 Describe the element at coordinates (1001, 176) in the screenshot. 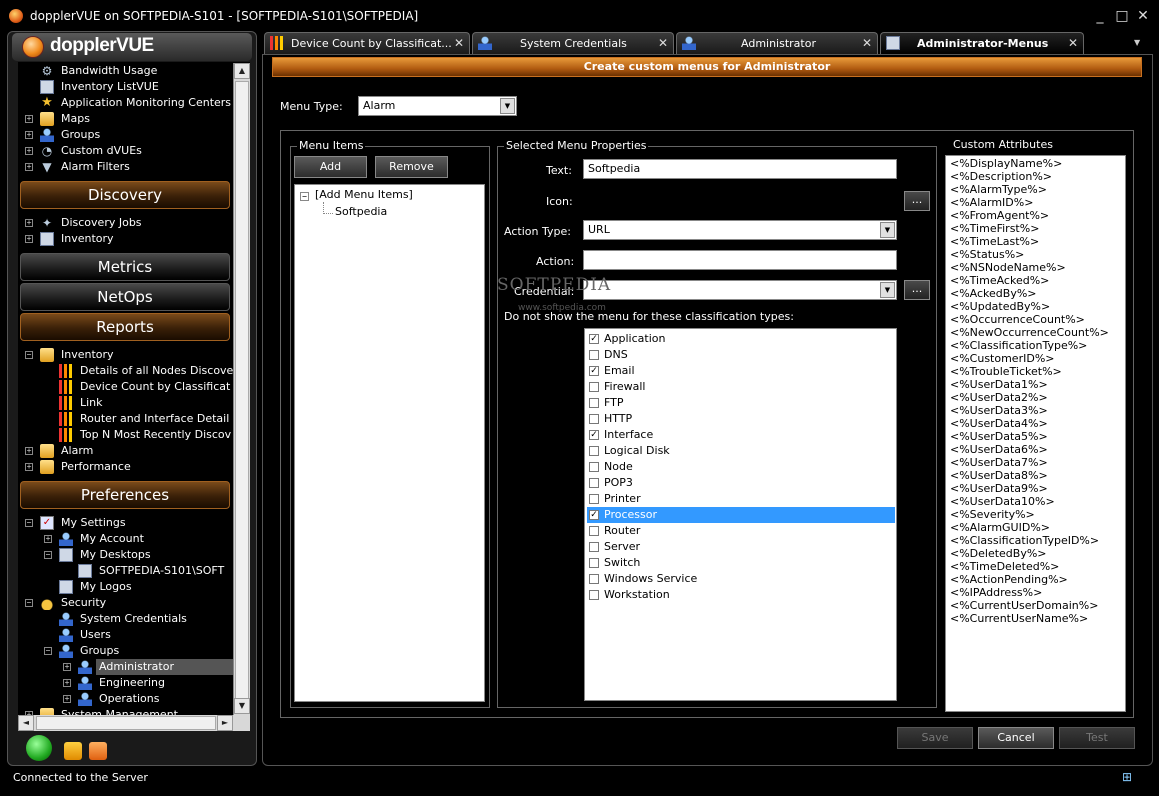

I see `attribute-item: <%Description%>` at that location.